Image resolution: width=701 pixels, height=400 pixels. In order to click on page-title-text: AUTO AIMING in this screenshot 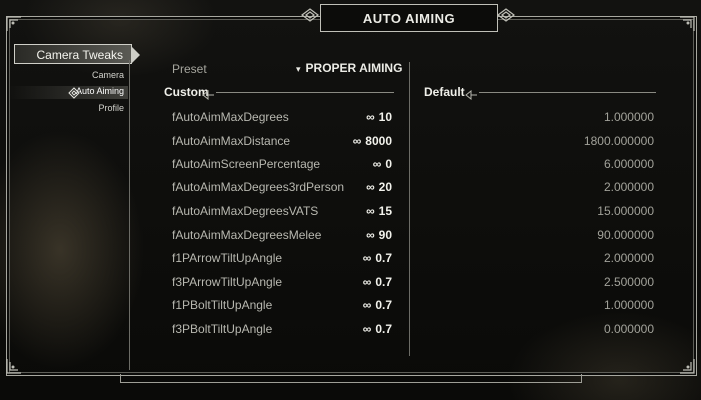, I will do `click(409, 18)`.